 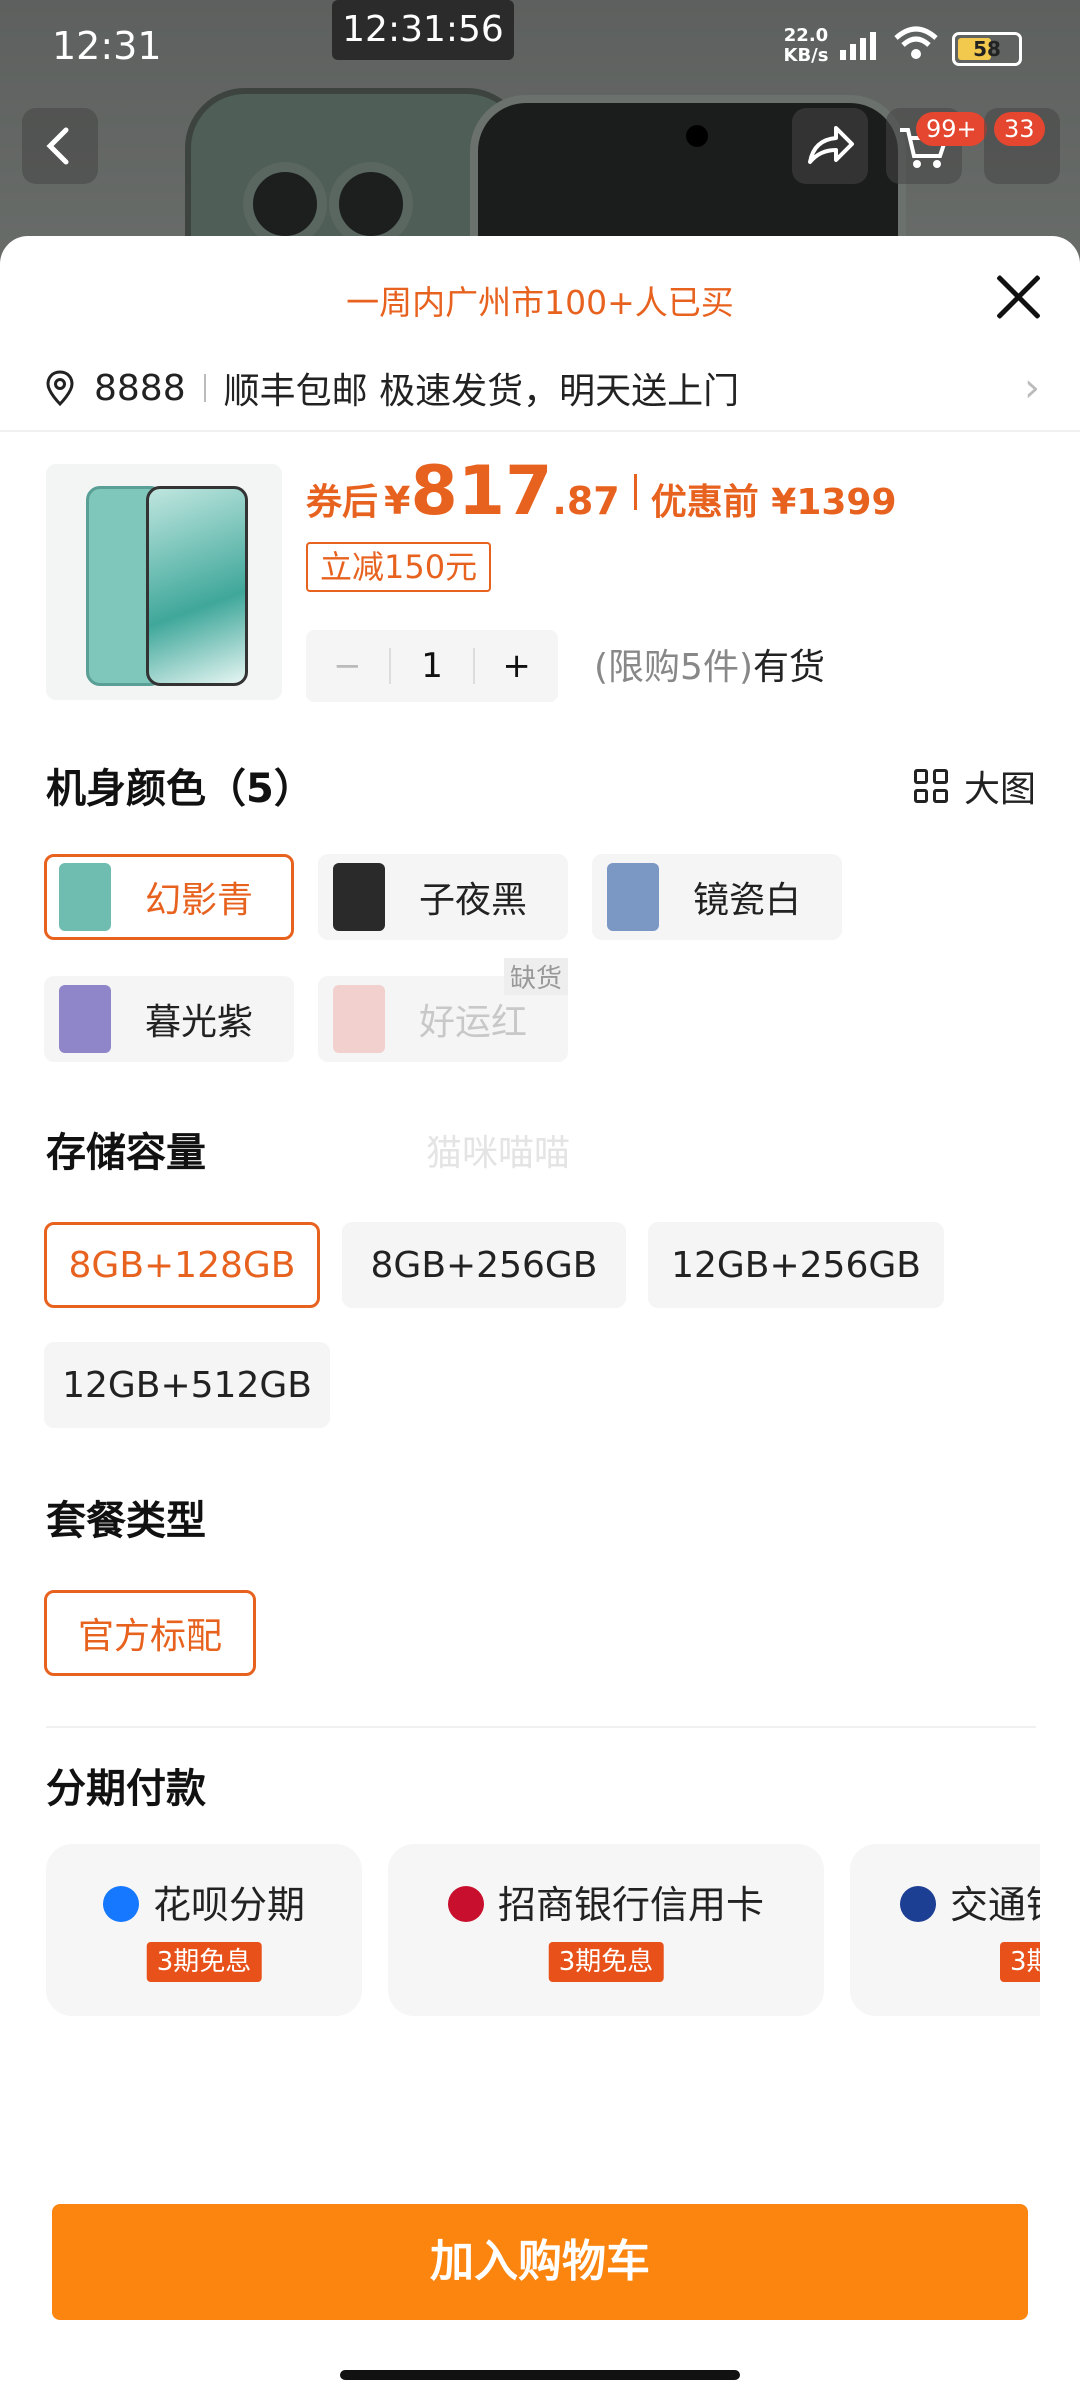 I want to click on home-indicator, so click(x=540, y=2375).